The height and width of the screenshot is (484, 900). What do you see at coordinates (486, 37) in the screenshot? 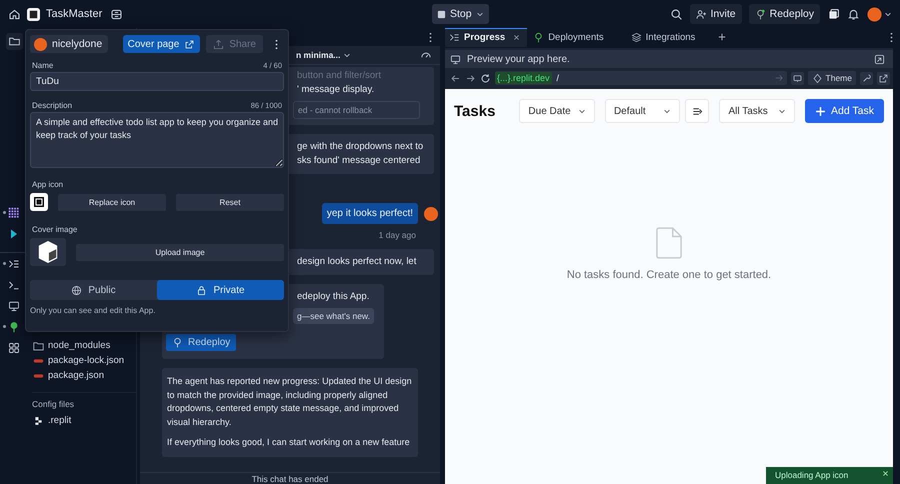
I see `panel-tab: Progress` at bounding box center [486, 37].